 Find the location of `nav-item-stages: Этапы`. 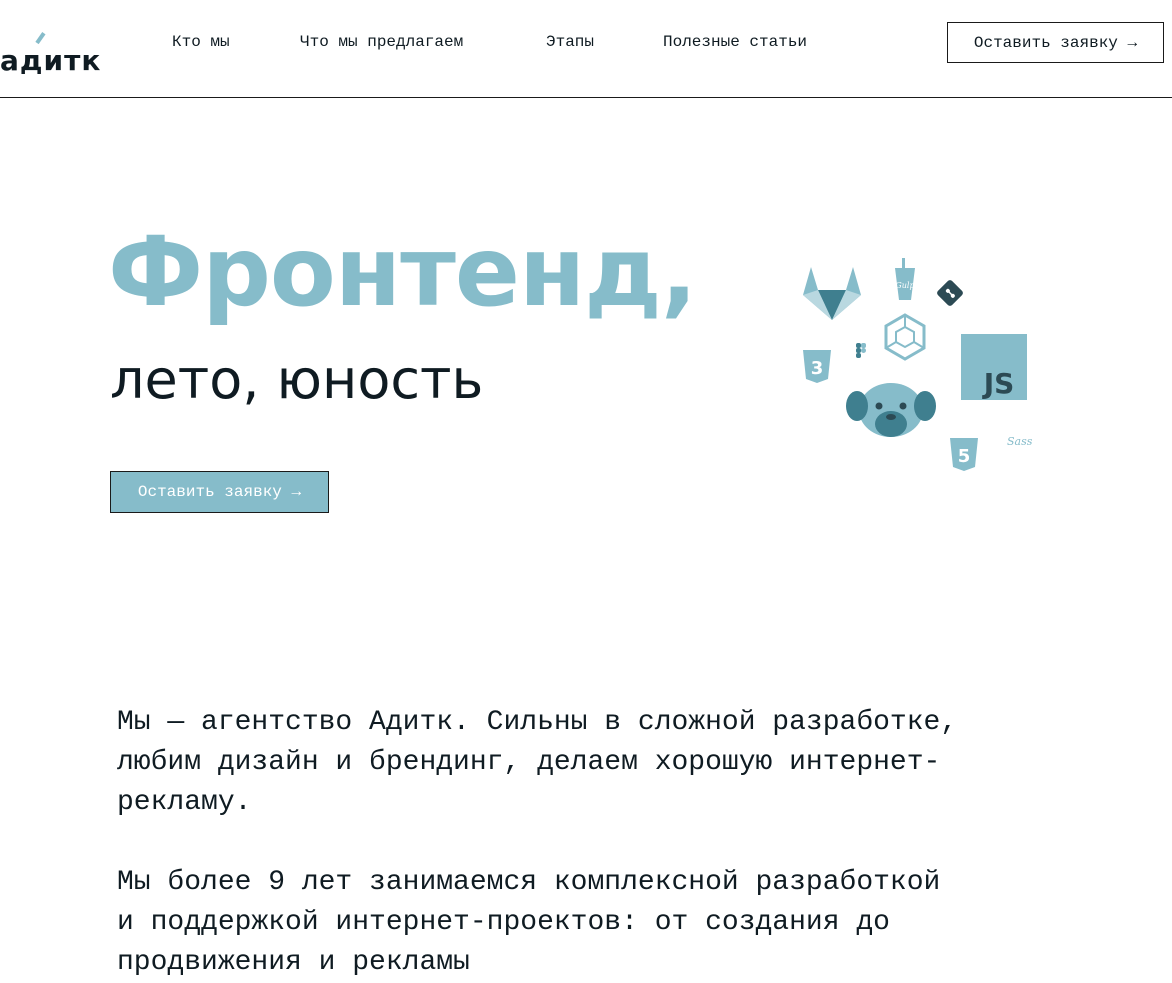

nav-item-stages: Этапы is located at coordinates (570, 42).